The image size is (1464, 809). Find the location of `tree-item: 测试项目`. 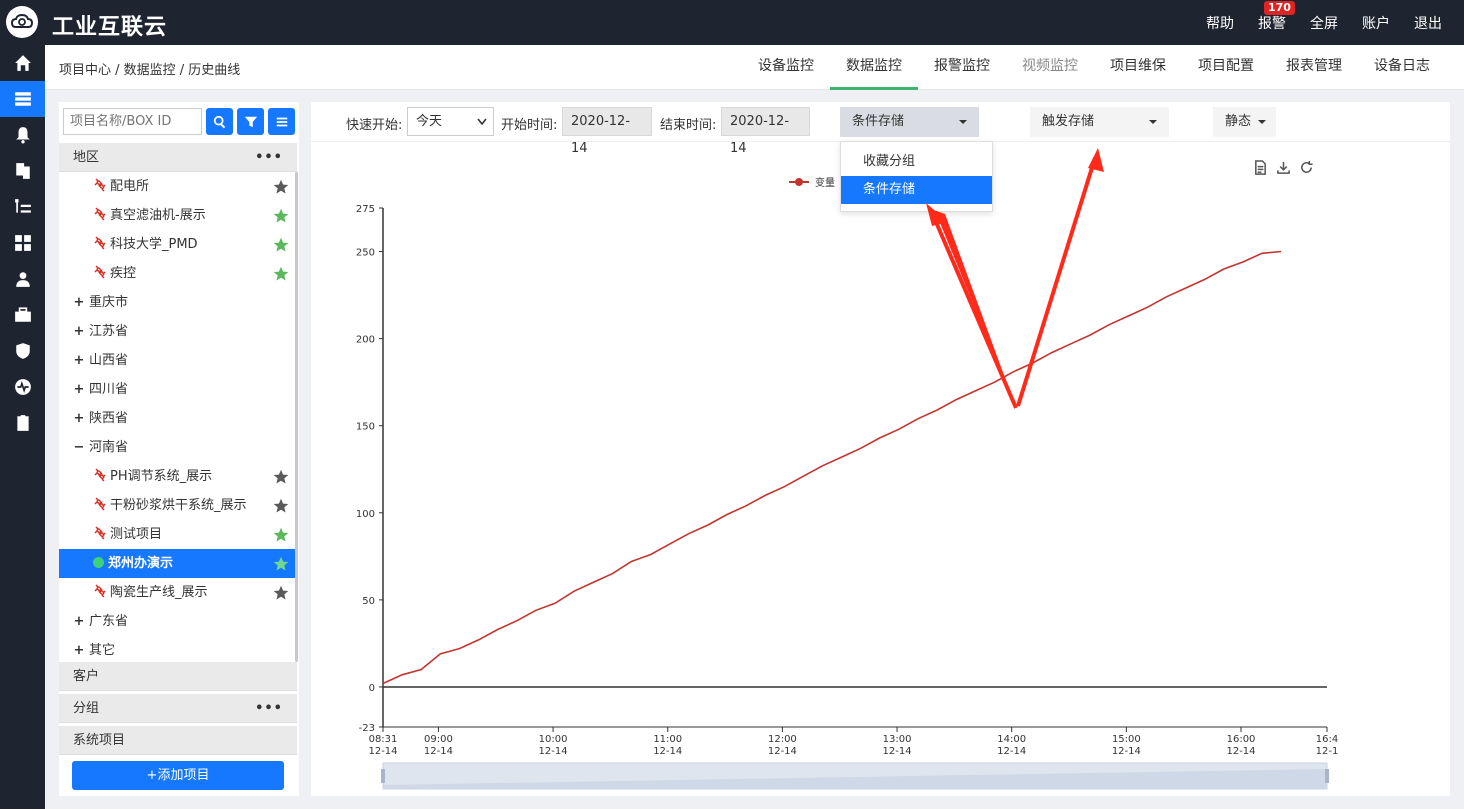

tree-item: 测试项目 is located at coordinates (177, 534).